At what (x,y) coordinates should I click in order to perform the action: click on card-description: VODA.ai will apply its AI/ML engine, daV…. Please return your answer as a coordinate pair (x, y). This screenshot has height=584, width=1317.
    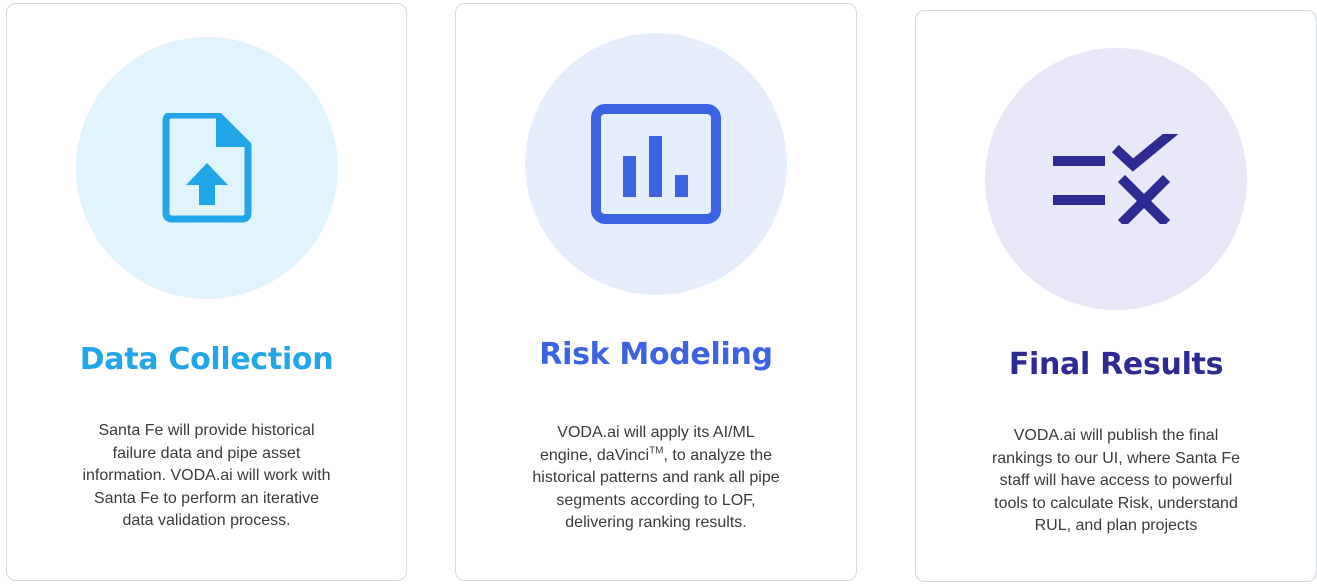
    Looking at the image, I should click on (656, 477).